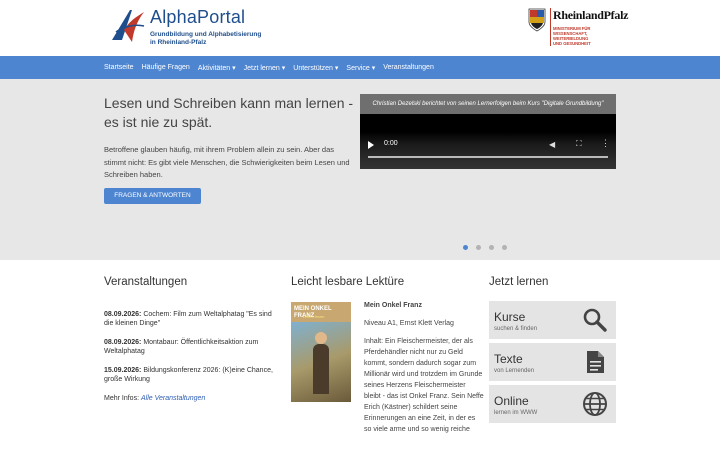  I want to click on learn-card-subtitle: suchen & finden, so click(516, 329).